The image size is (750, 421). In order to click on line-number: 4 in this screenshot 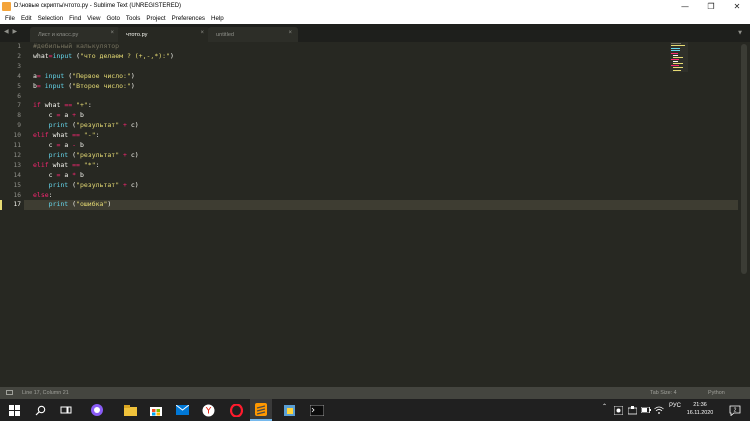, I will do `click(19, 76)`.